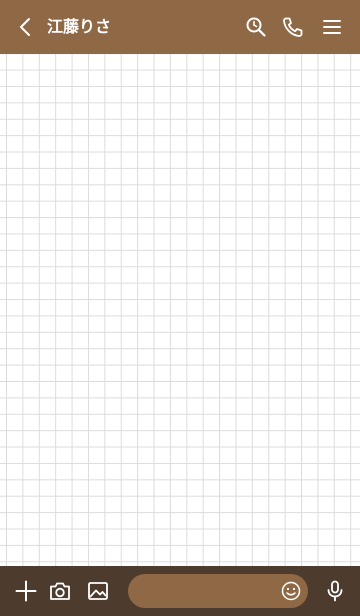  Describe the element at coordinates (335, 591) in the screenshot. I see `mic-icon` at that location.